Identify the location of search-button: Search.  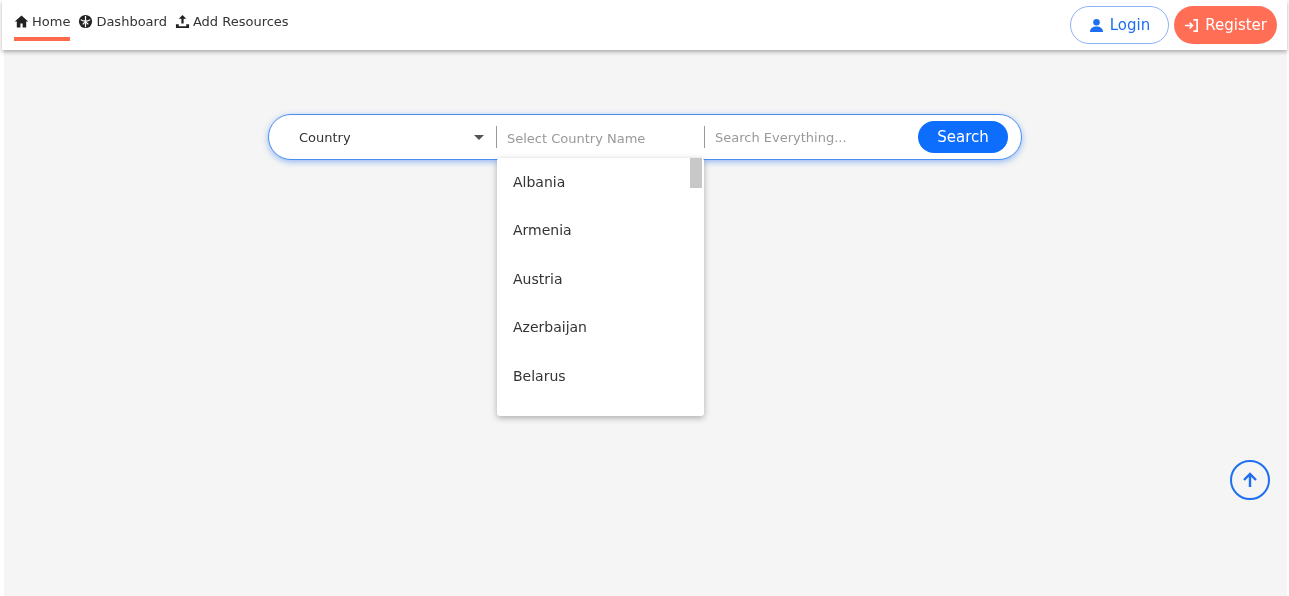
(963, 137).